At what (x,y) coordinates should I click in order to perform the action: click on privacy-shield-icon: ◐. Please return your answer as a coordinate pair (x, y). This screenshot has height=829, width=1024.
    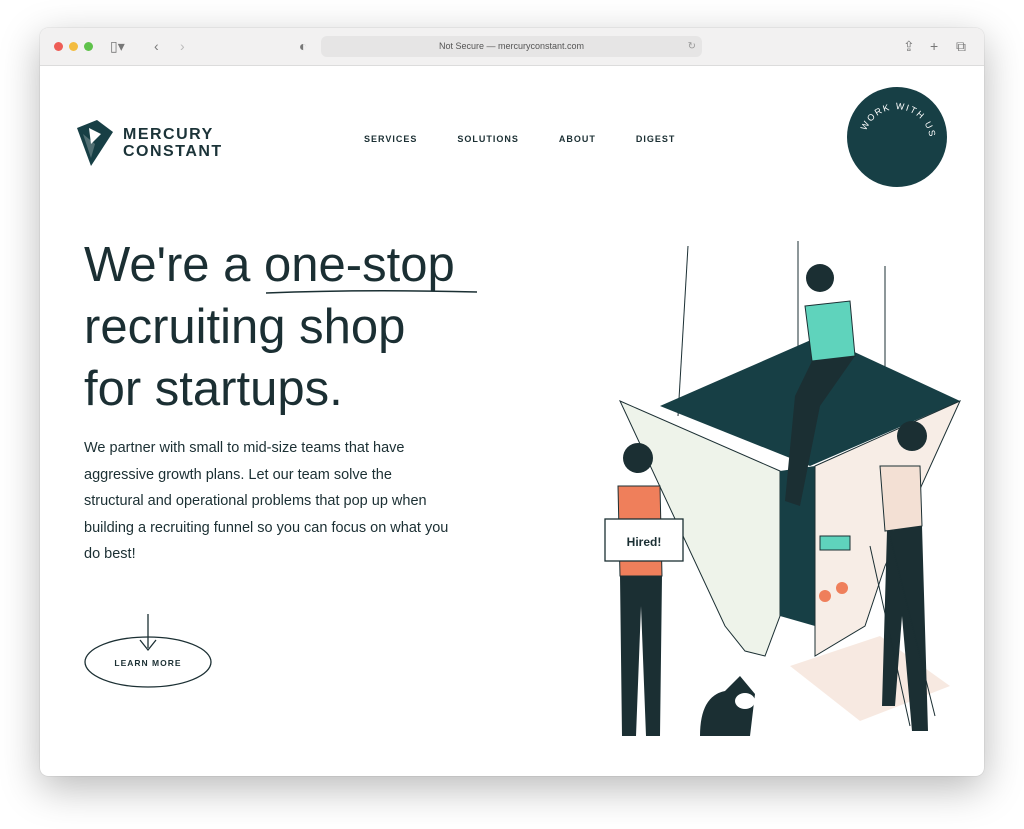
    Looking at the image, I should click on (303, 46).